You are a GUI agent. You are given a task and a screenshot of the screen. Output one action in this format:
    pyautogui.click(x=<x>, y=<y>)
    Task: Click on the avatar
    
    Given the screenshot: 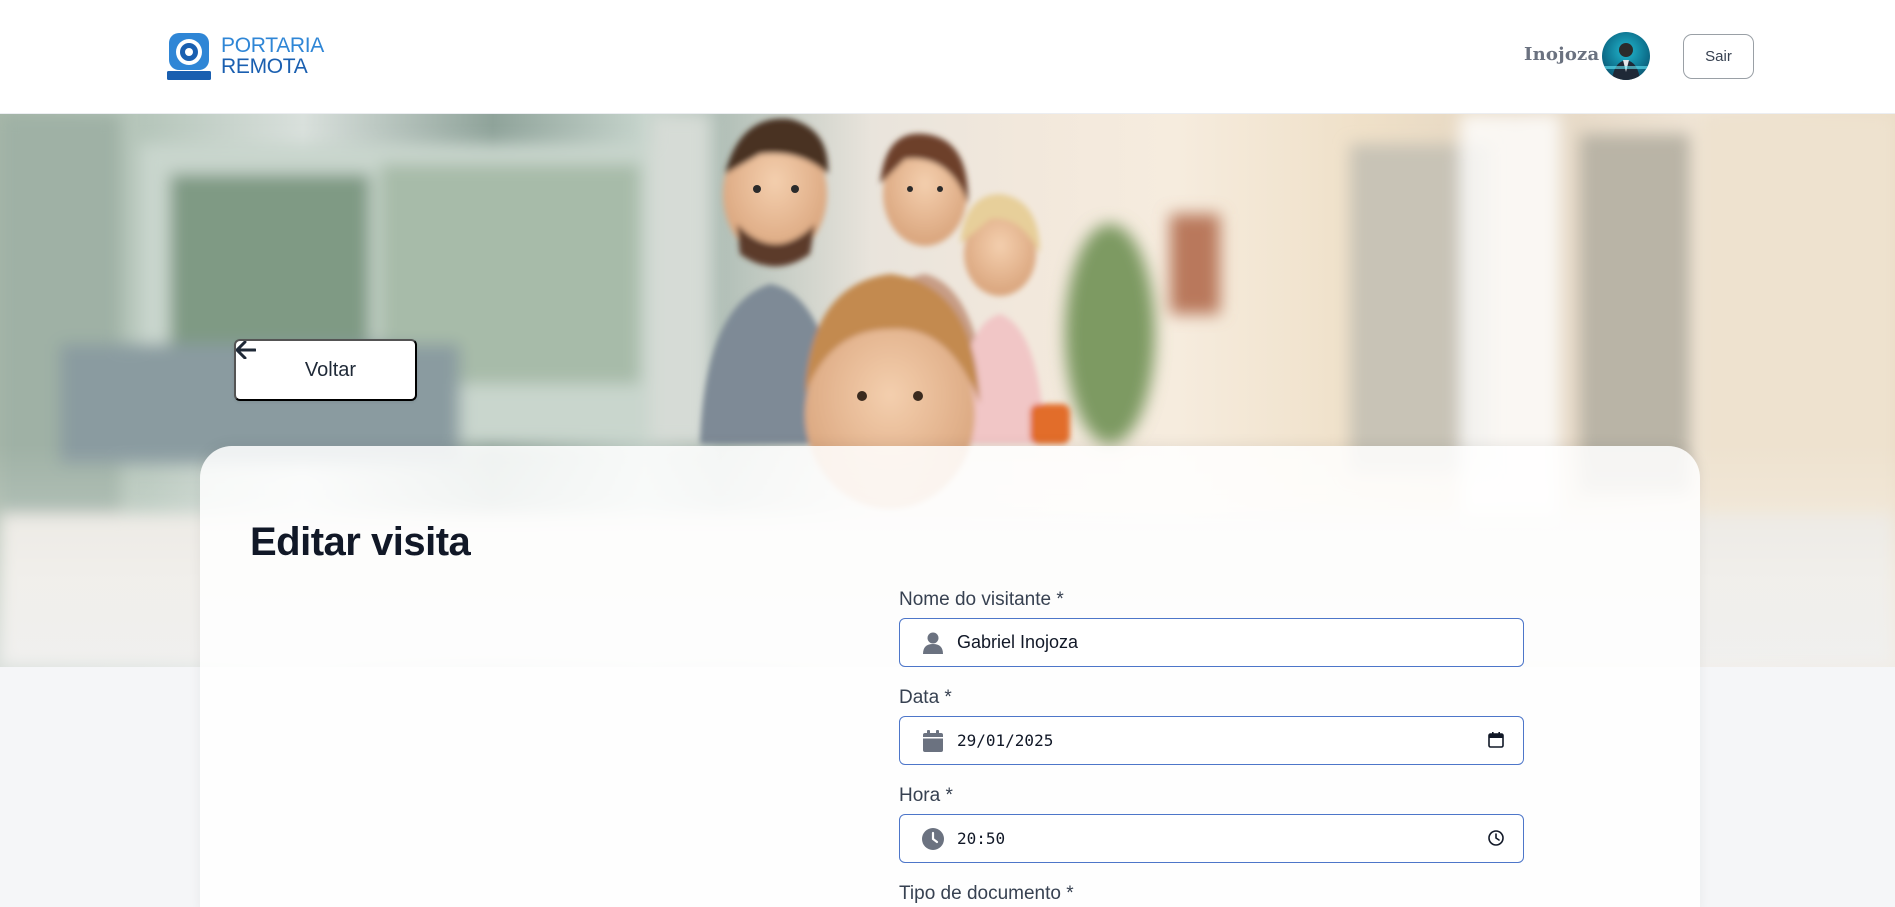 What is the action you would take?
    pyautogui.click(x=1626, y=56)
    